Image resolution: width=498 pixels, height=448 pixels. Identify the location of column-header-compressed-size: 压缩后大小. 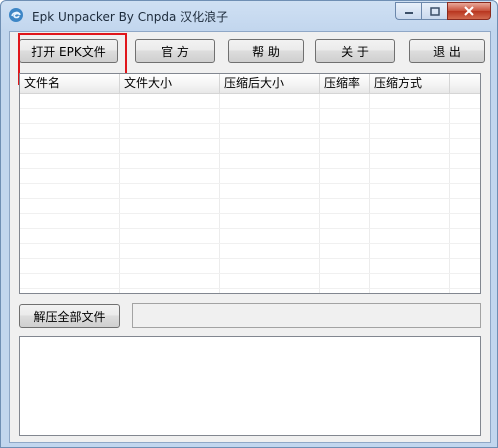
(270, 83).